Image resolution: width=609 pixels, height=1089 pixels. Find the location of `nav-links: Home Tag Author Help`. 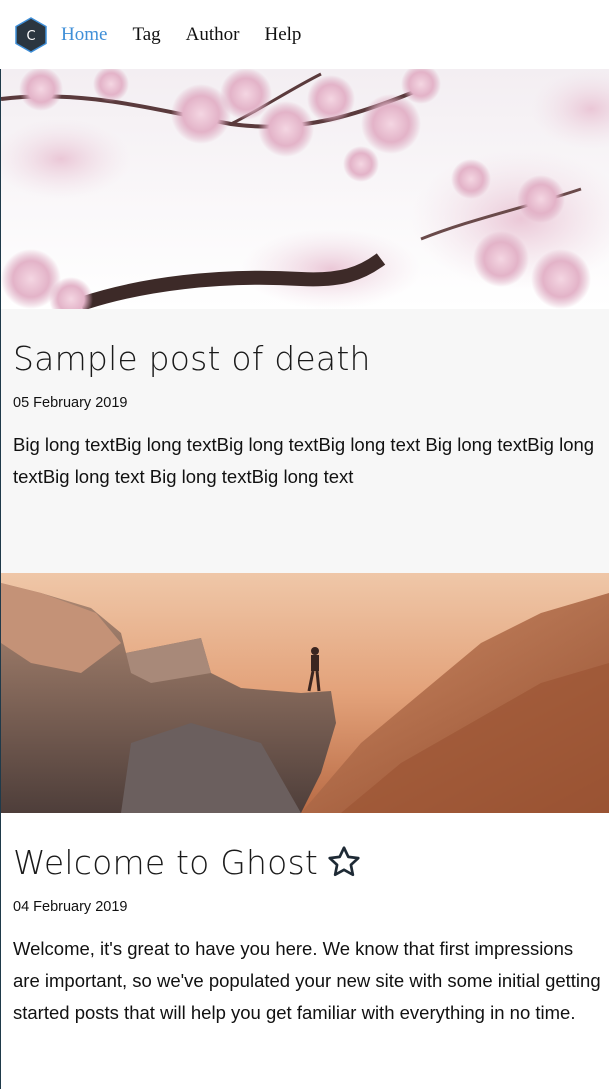

nav-links: Home Tag Author Help is located at coordinates (193, 35).